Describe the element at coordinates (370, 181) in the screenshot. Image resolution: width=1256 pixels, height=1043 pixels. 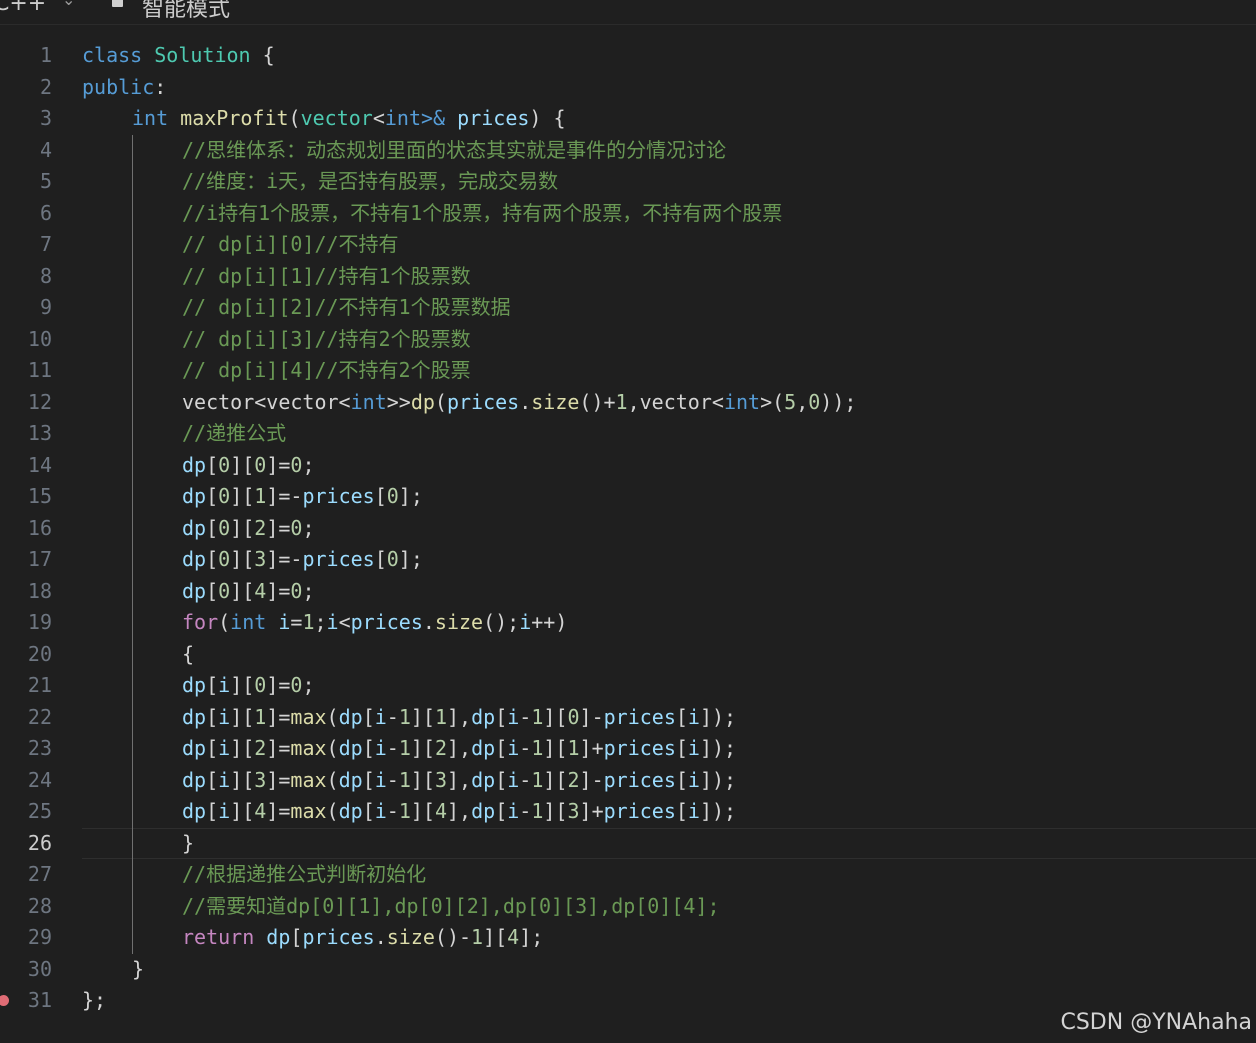
I see `code-token: //维度：i天，是否持有股票，完成交易数` at that location.